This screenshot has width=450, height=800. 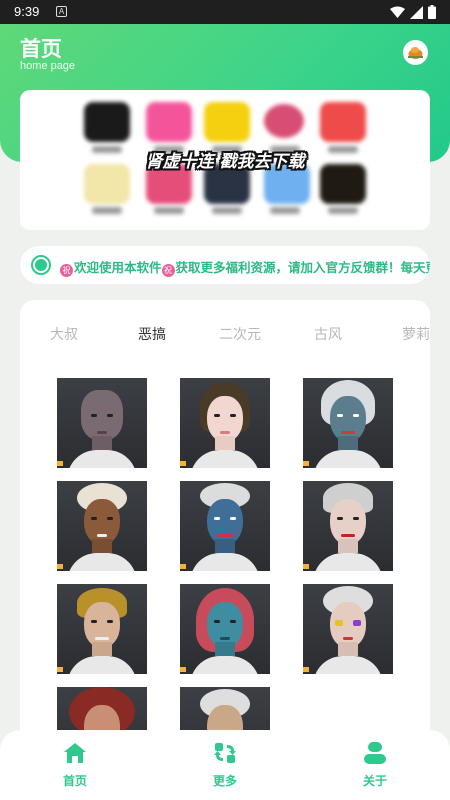 I want to click on nav-about-label: 关于, so click(x=374, y=781).